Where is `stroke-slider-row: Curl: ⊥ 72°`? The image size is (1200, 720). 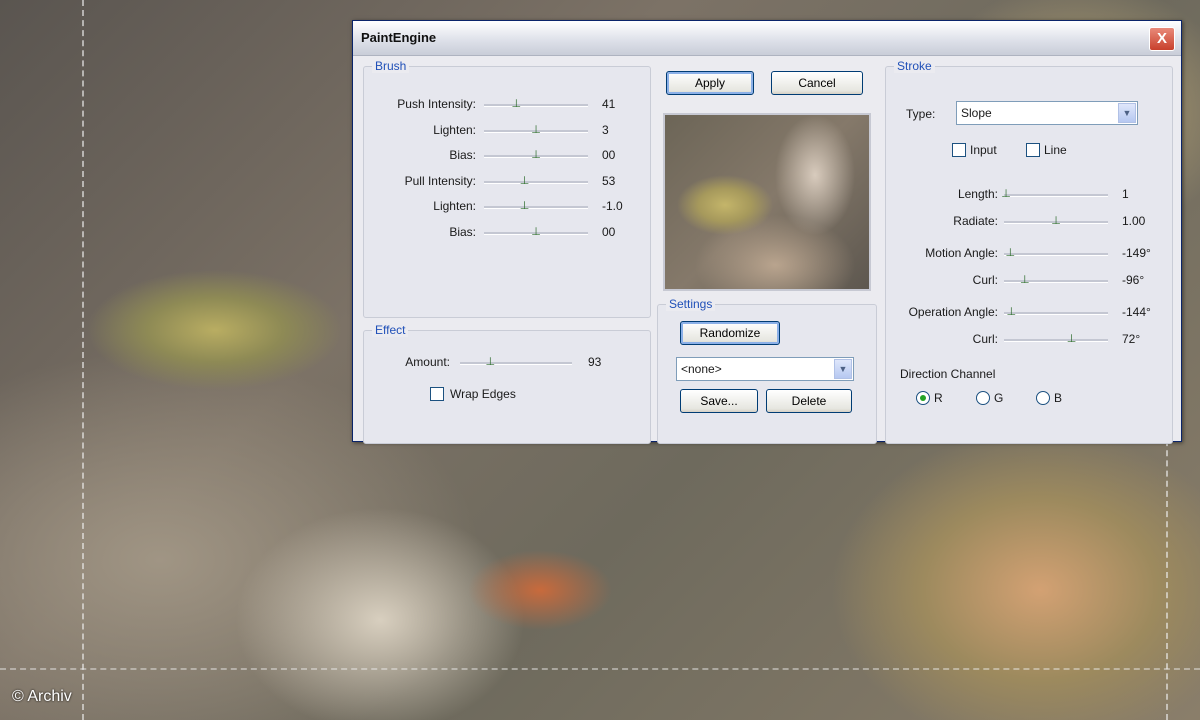
stroke-slider-row: Curl: ⊥ 72° is located at coordinates (1029, 340).